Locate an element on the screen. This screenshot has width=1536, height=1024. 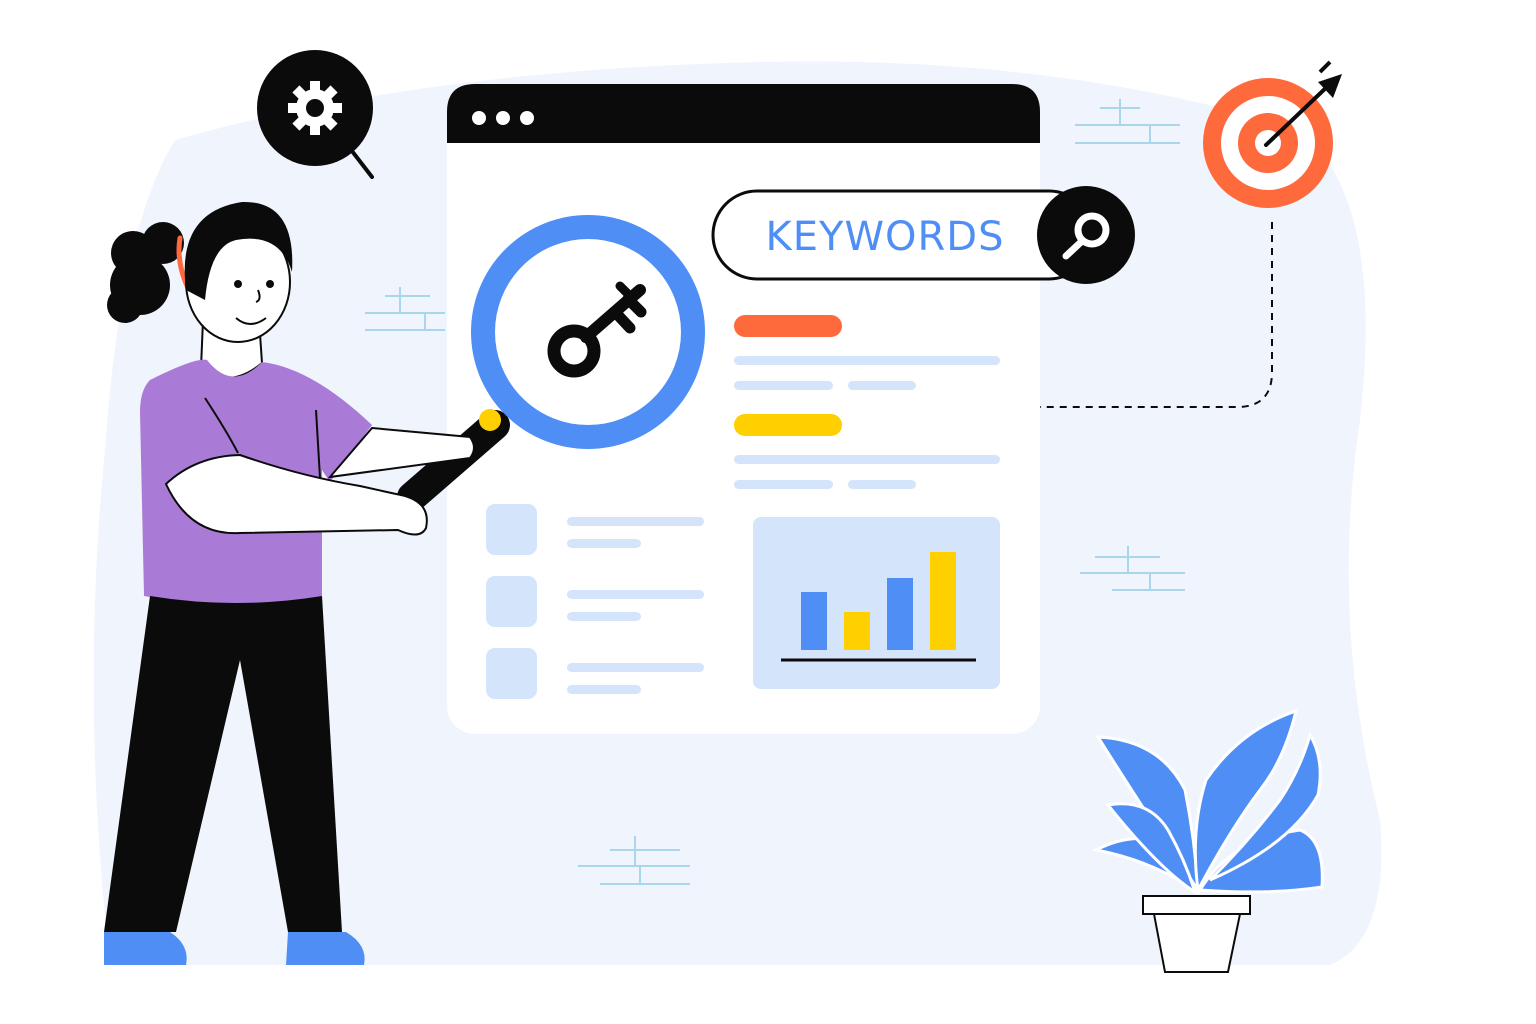
search-icon is located at coordinates (1086, 235).